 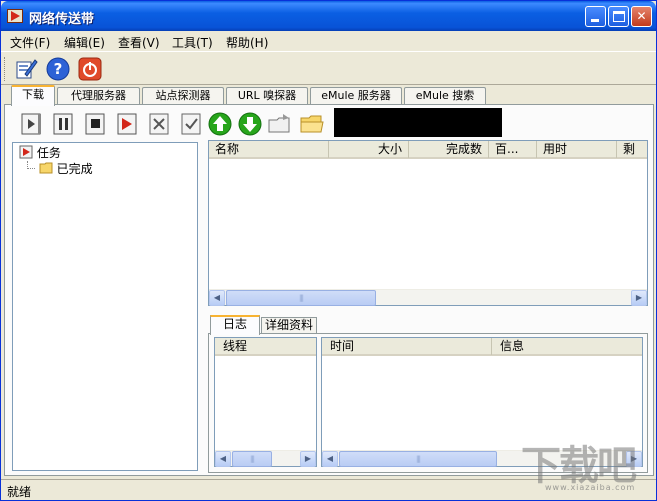 What do you see at coordinates (220, 124) in the screenshot?
I see `move-up-icon` at bounding box center [220, 124].